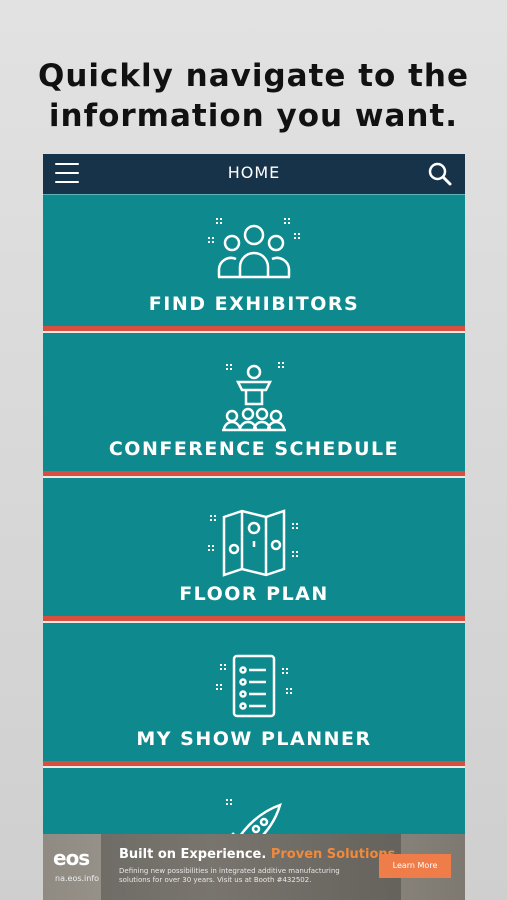 This screenshot has width=507, height=900. What do you see at coordinates (253, 116) in the screenshot?
I see `promo-headline-line2: information you want.` at bounding box center [253, 116].